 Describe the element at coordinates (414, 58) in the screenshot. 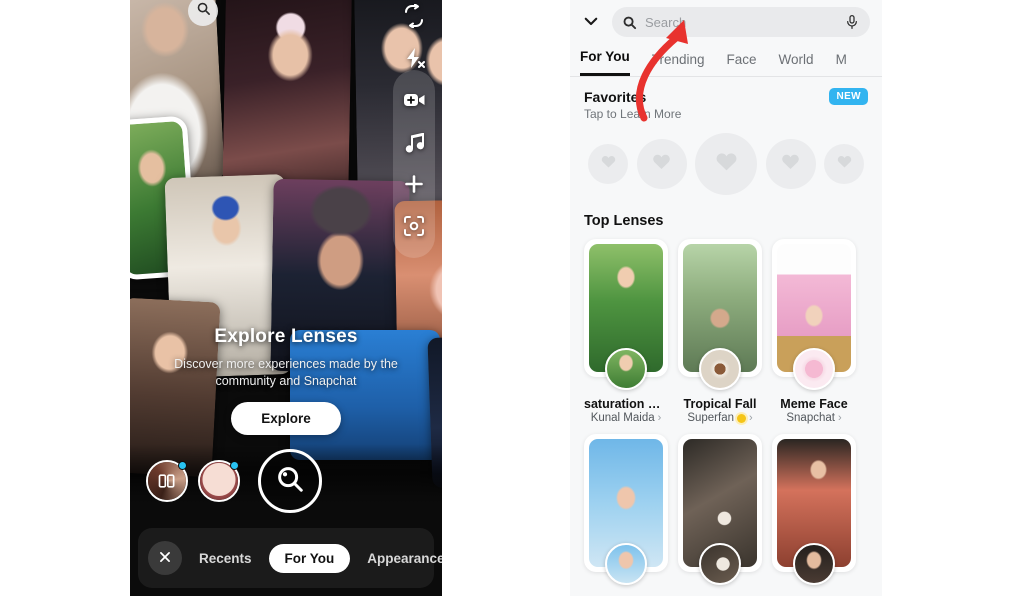

I see `flash-off-icon` at that location.